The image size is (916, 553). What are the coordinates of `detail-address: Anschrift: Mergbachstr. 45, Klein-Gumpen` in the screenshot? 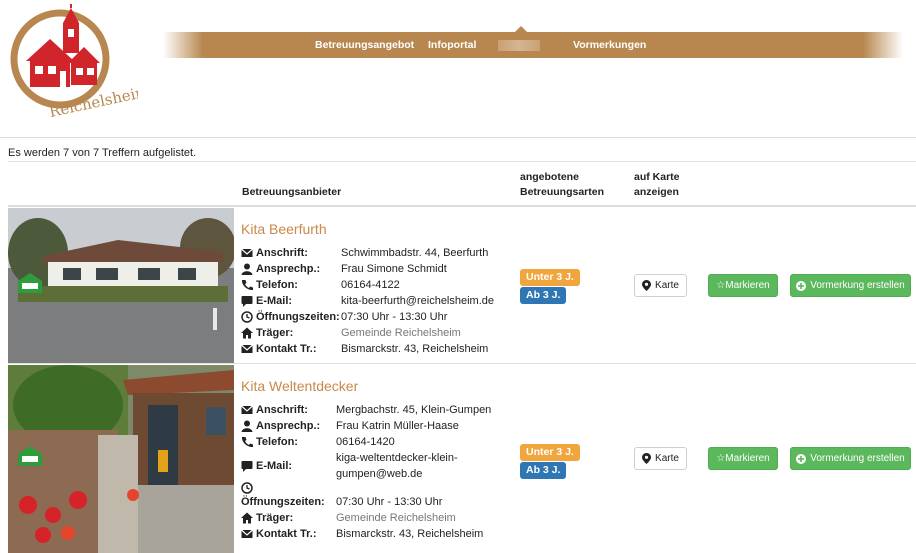 It's located at (376, 410).